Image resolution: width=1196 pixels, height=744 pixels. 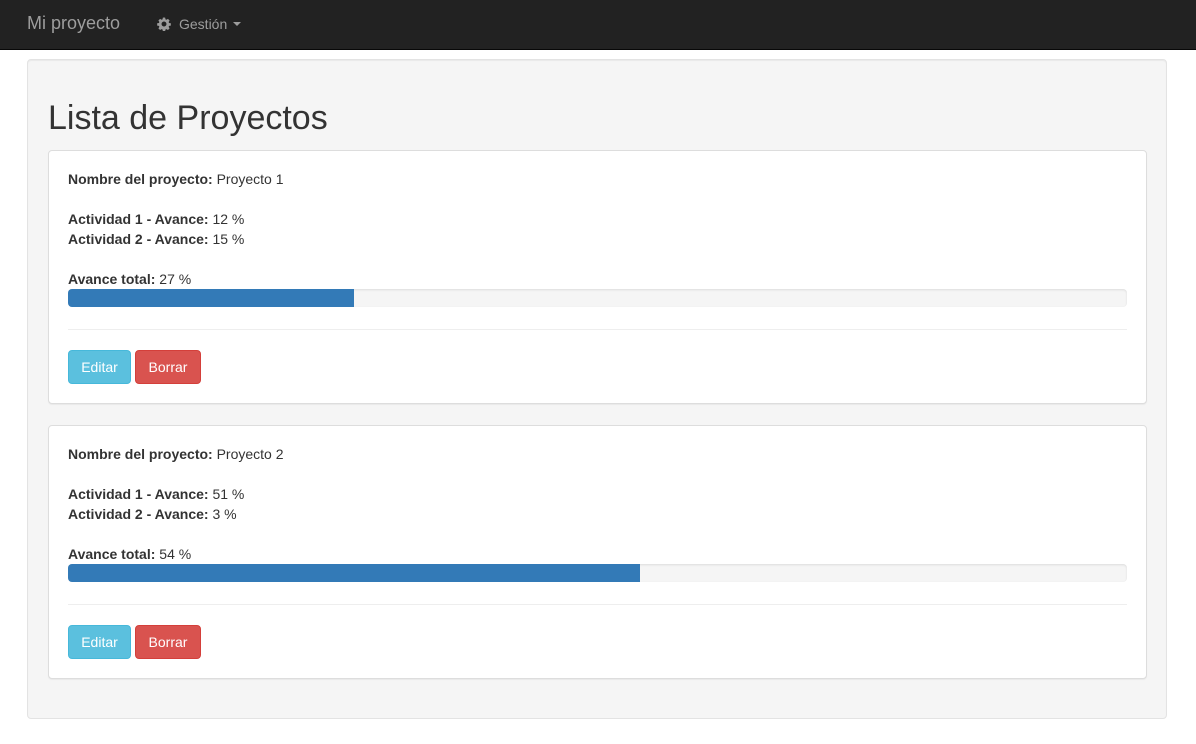 I want to click on navbar: Mi proyecto Gestión, so click(x=598, y=25).